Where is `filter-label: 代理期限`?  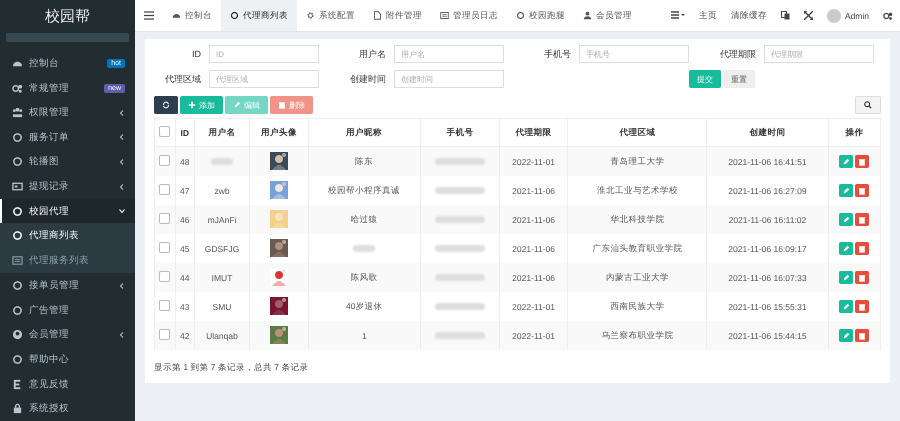 filter-label: 代理期限 is located at coordinates (738, 54).